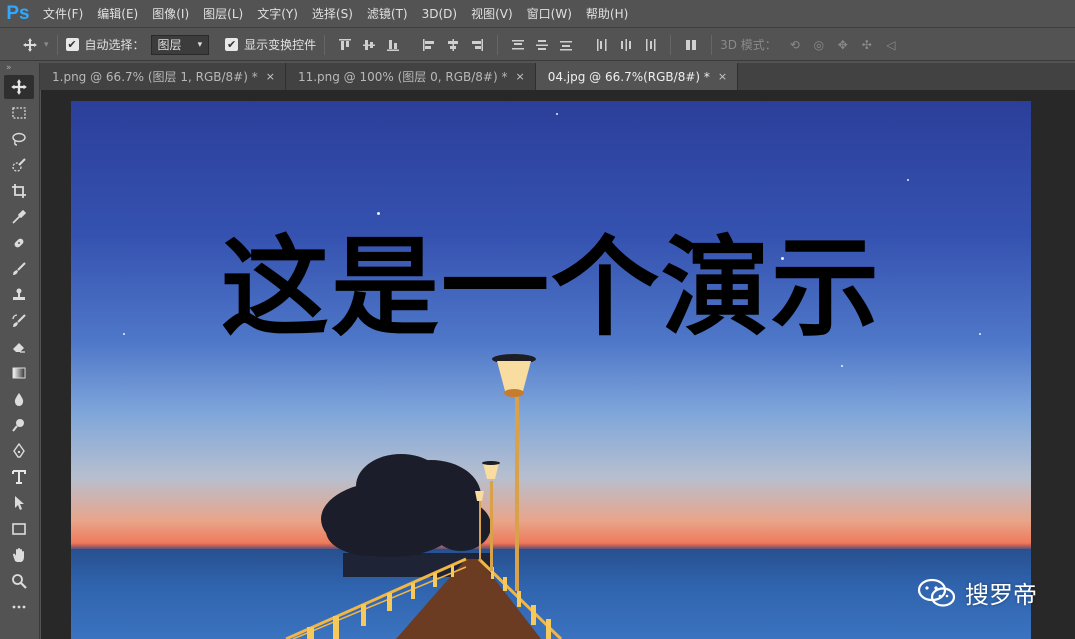 This screenshot has width=1075, height=639. I want to click on auto-select-checkbox: ✔, so click(72, 44).